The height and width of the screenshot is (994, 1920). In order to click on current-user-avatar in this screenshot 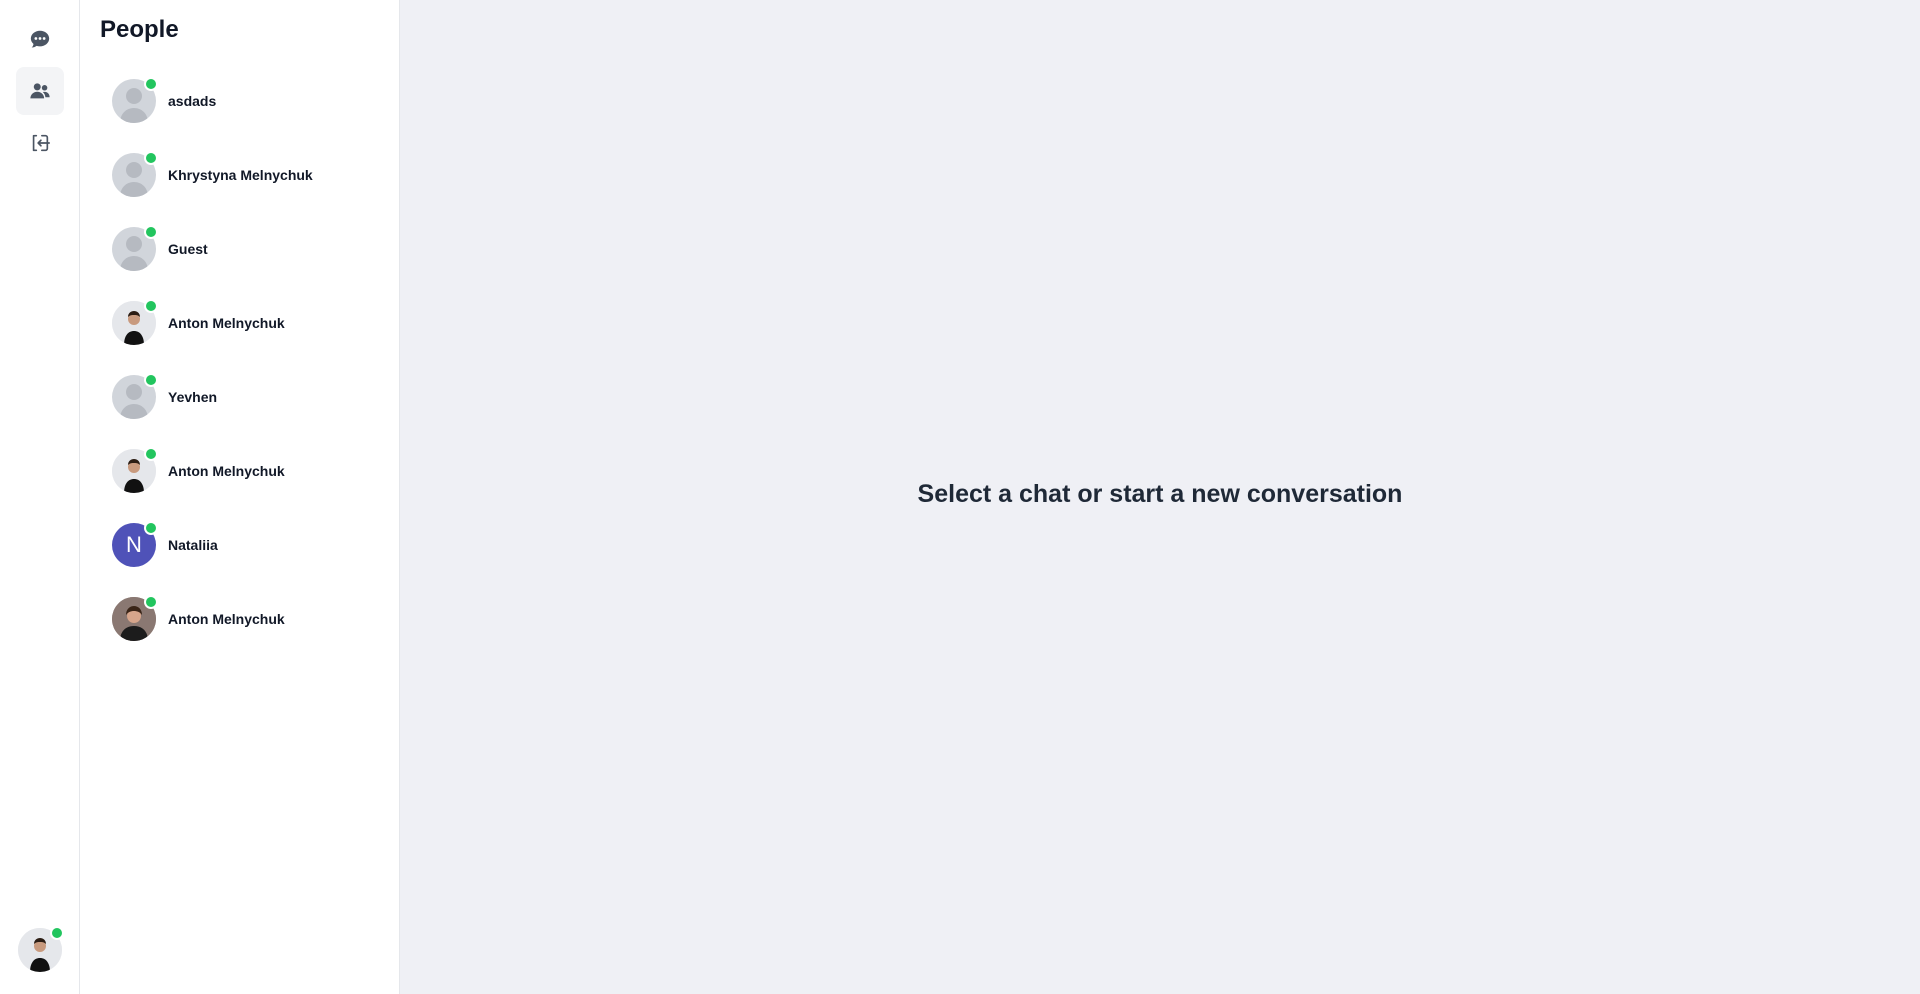, I will do `click(40, 949)`.